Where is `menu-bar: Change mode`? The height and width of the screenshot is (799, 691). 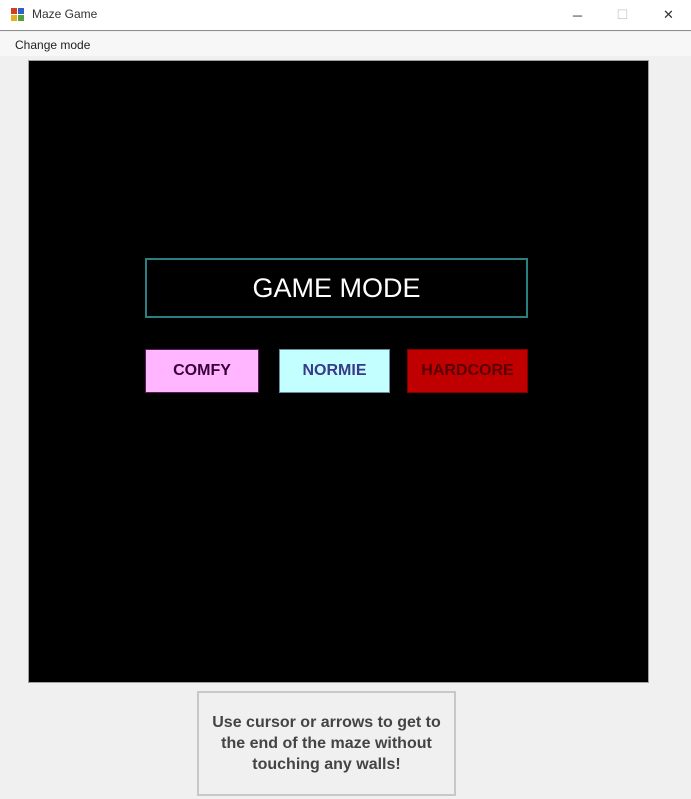 menu-bar: Change mode is located at coordinates (345, 44).